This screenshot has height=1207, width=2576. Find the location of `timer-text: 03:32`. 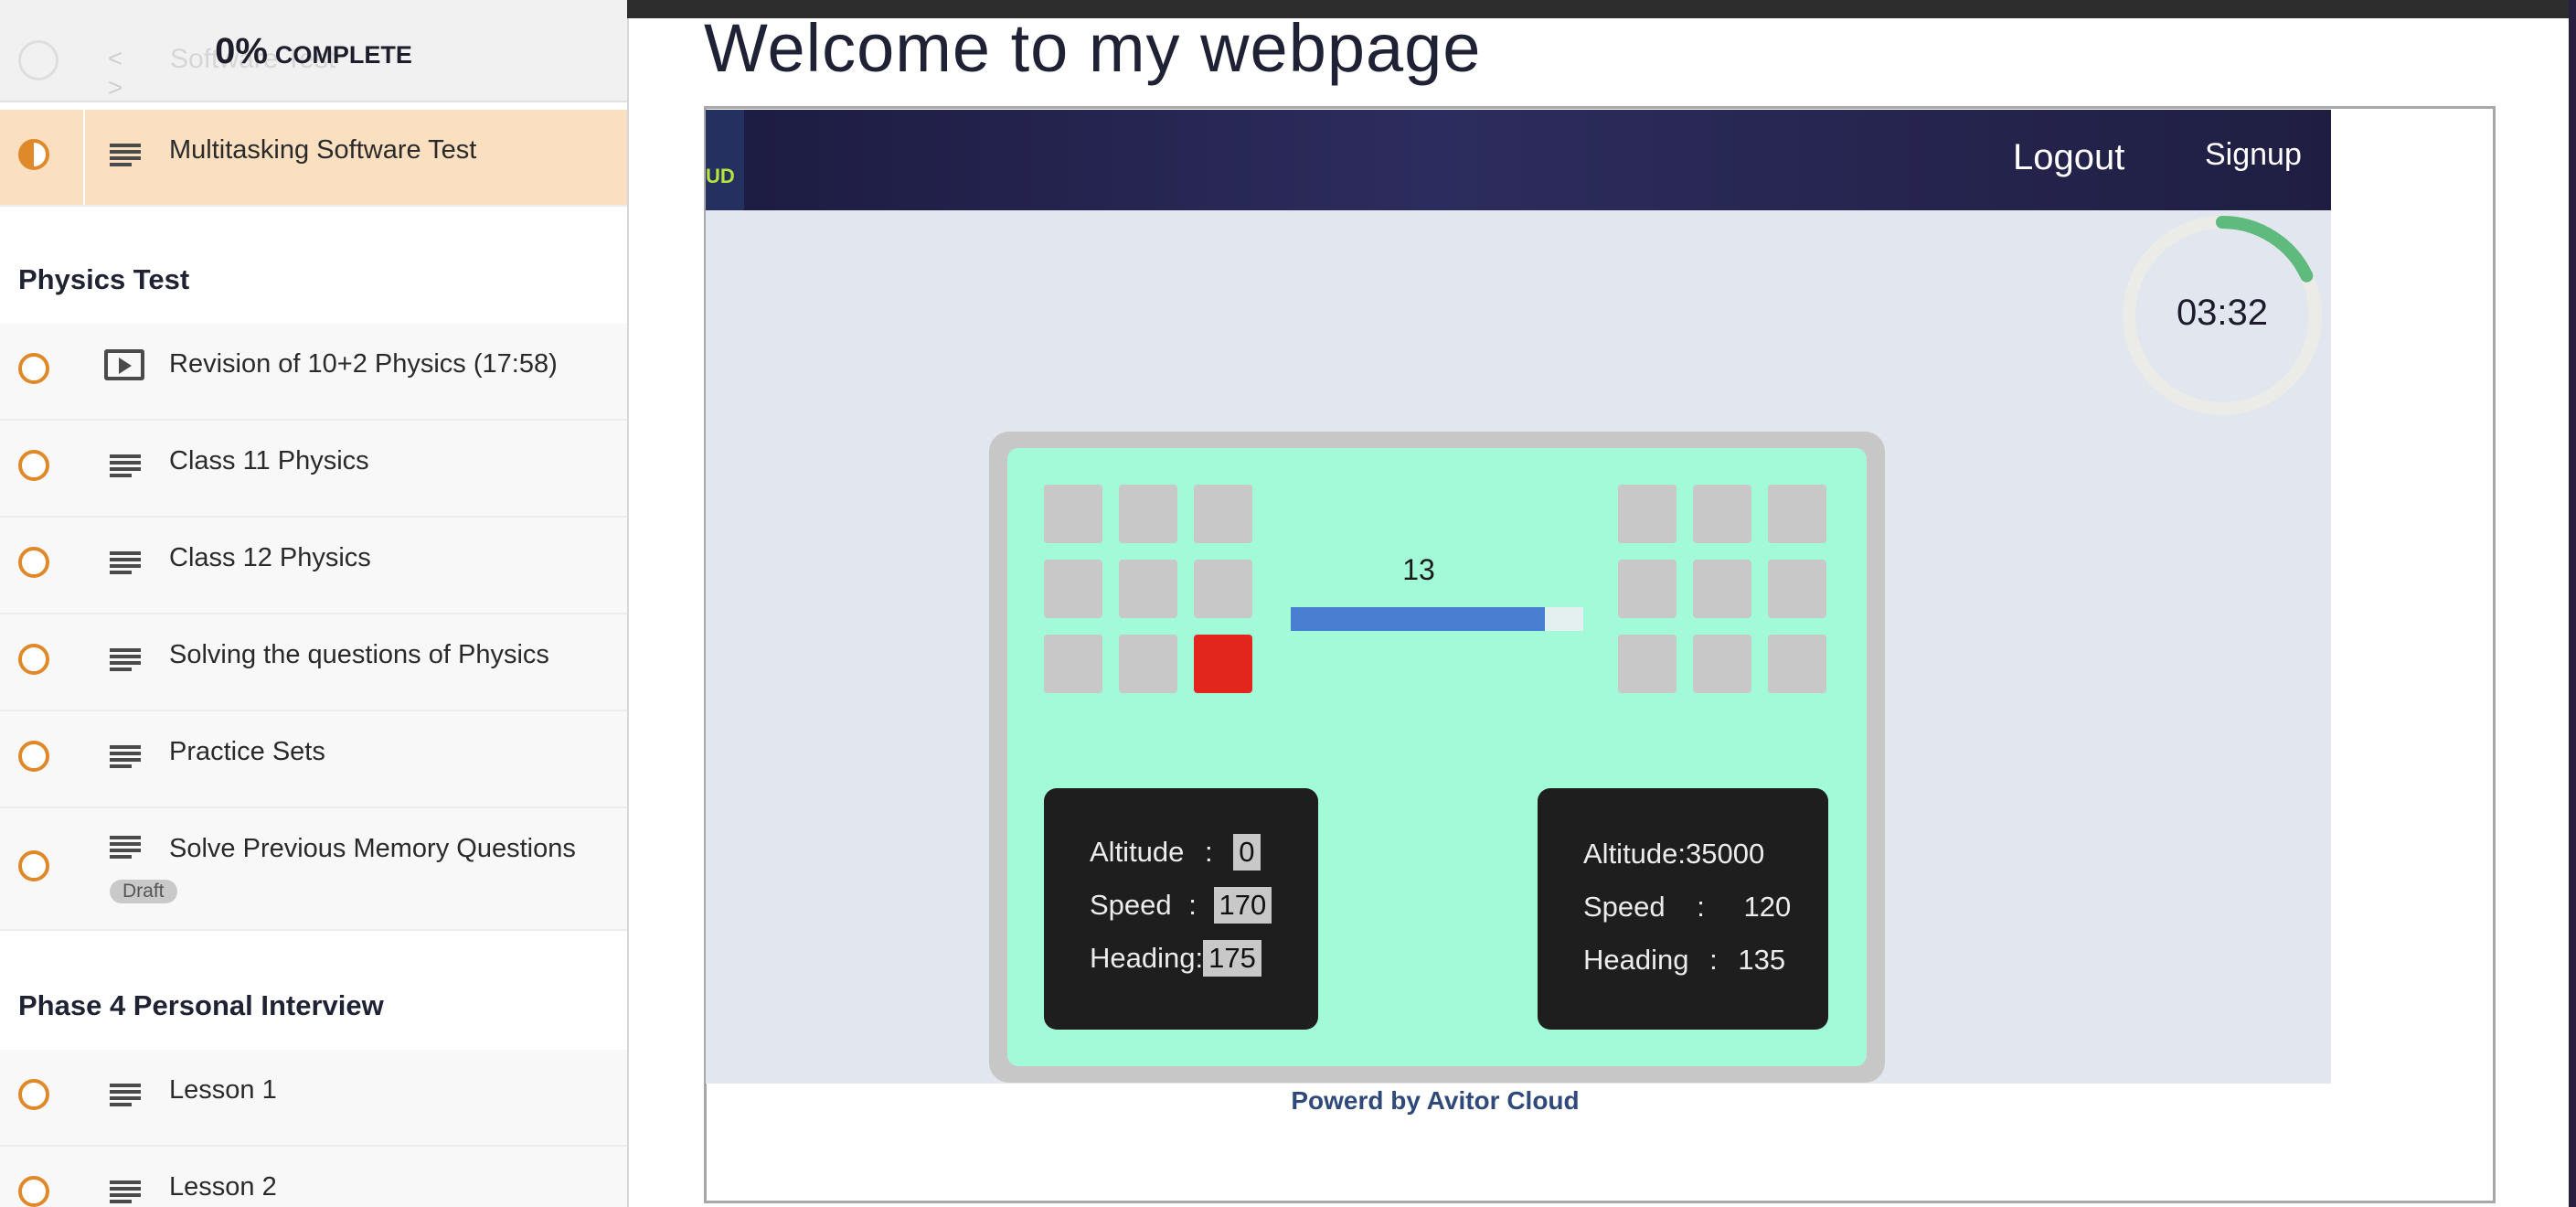

timer-text: 03:32 is located at coordinates (2222, 313).